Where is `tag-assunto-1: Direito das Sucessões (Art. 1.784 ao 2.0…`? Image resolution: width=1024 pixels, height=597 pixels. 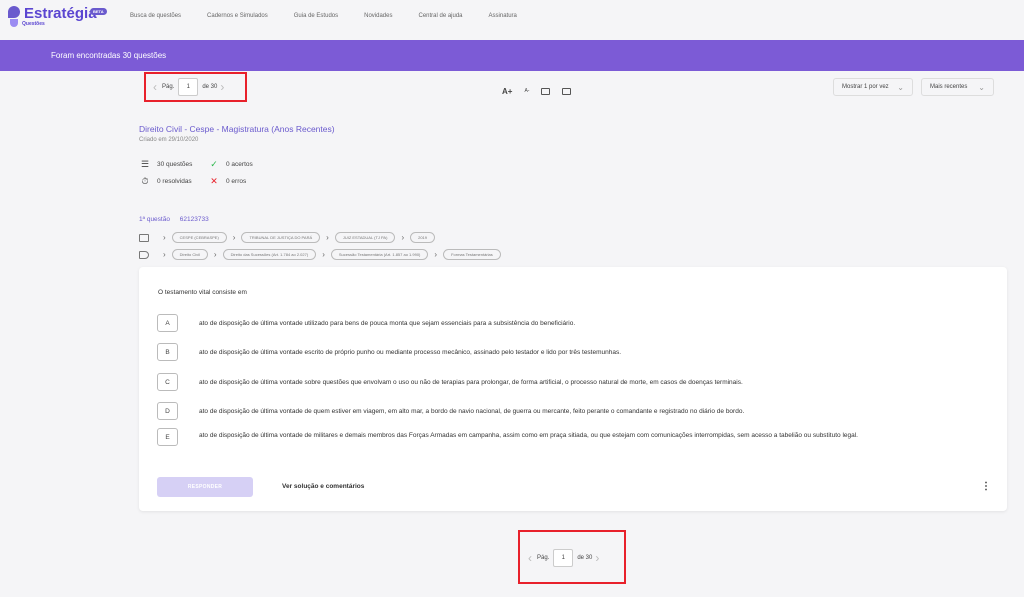 tag-assunto-1: Direito das Sucessões (Art. 1.784 ao 2.0… is located at coordinates (269, 254).